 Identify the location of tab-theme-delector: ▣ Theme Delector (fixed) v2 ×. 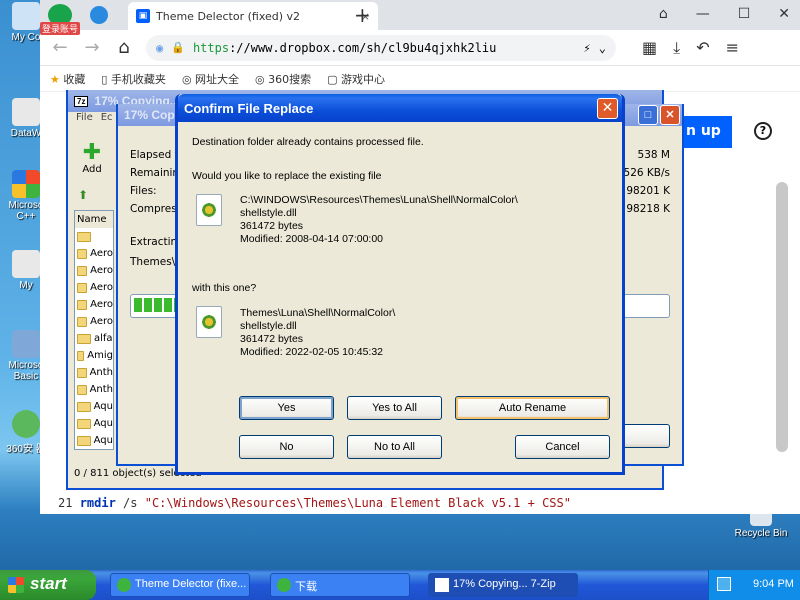
(253, 16).